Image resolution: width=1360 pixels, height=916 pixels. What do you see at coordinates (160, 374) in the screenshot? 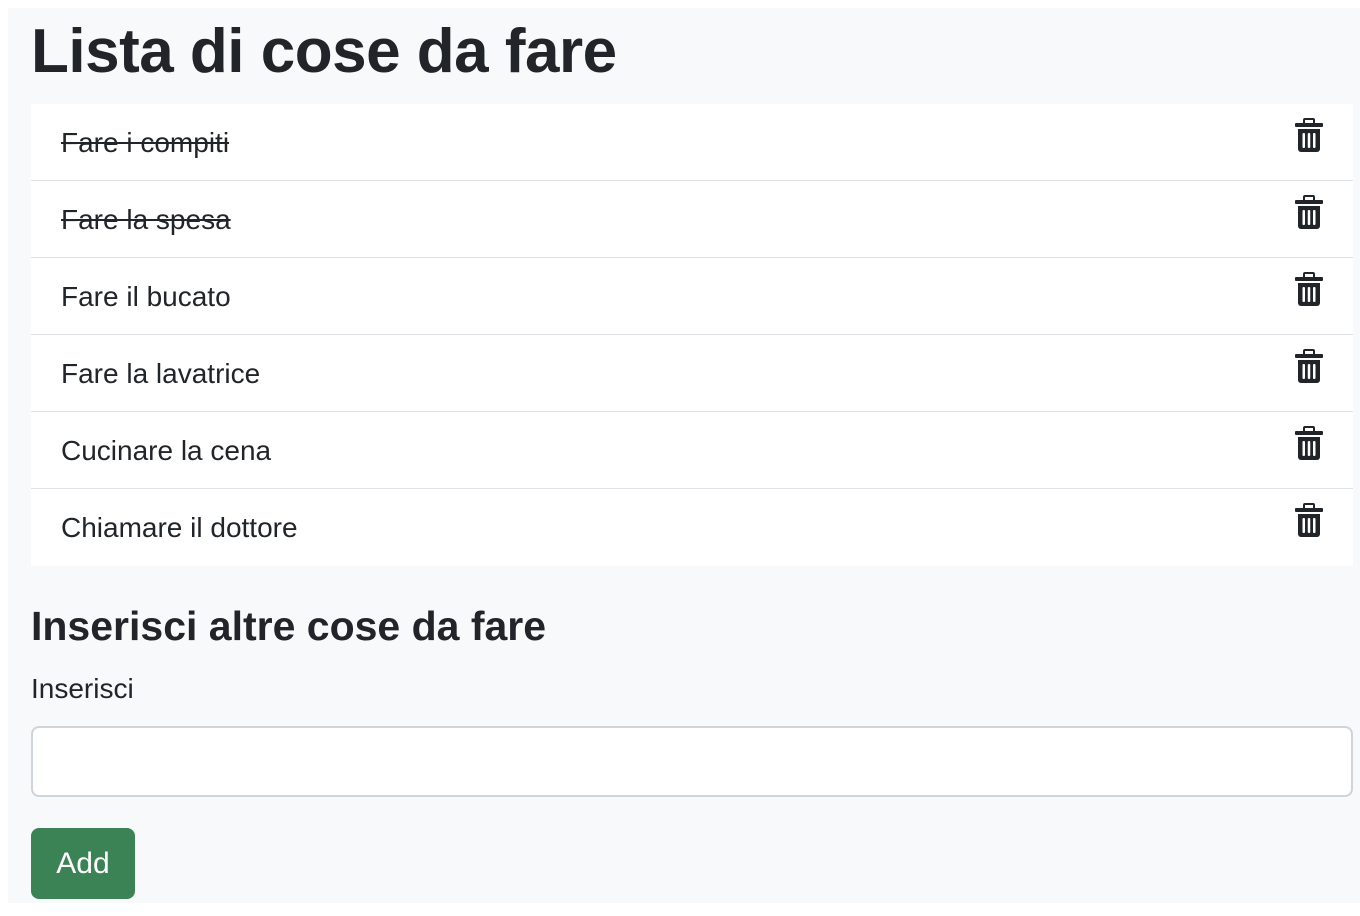
I see `todo-text: Fare la lavatrice` at bounding box center [160, 374].